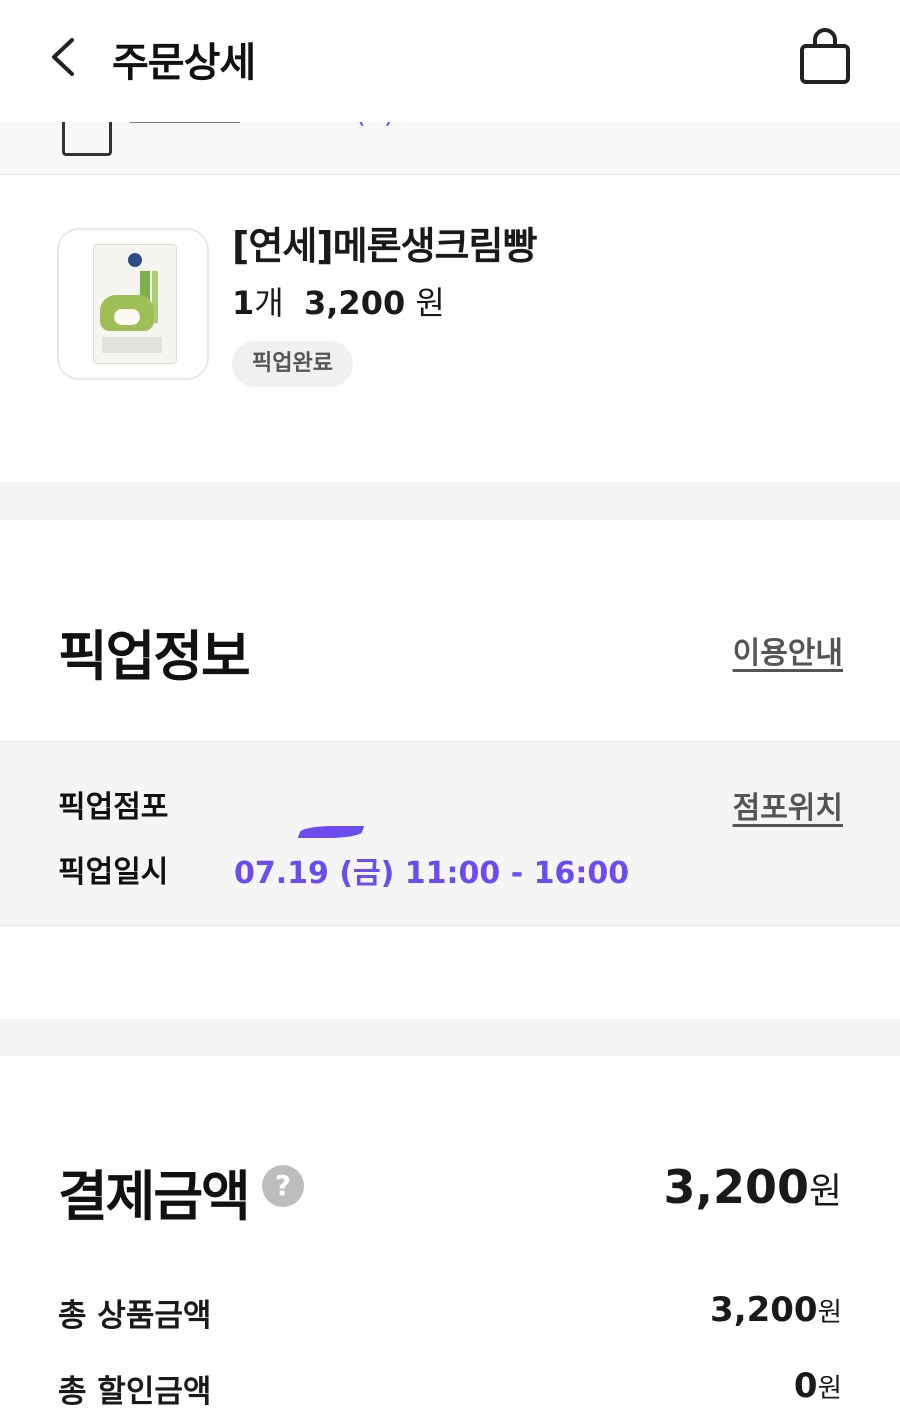  What do you see at coordinates (776, 1310) in the screenshot?
I see `total-product-amount-value: 3,200원` at bounding box center [776, 1310].